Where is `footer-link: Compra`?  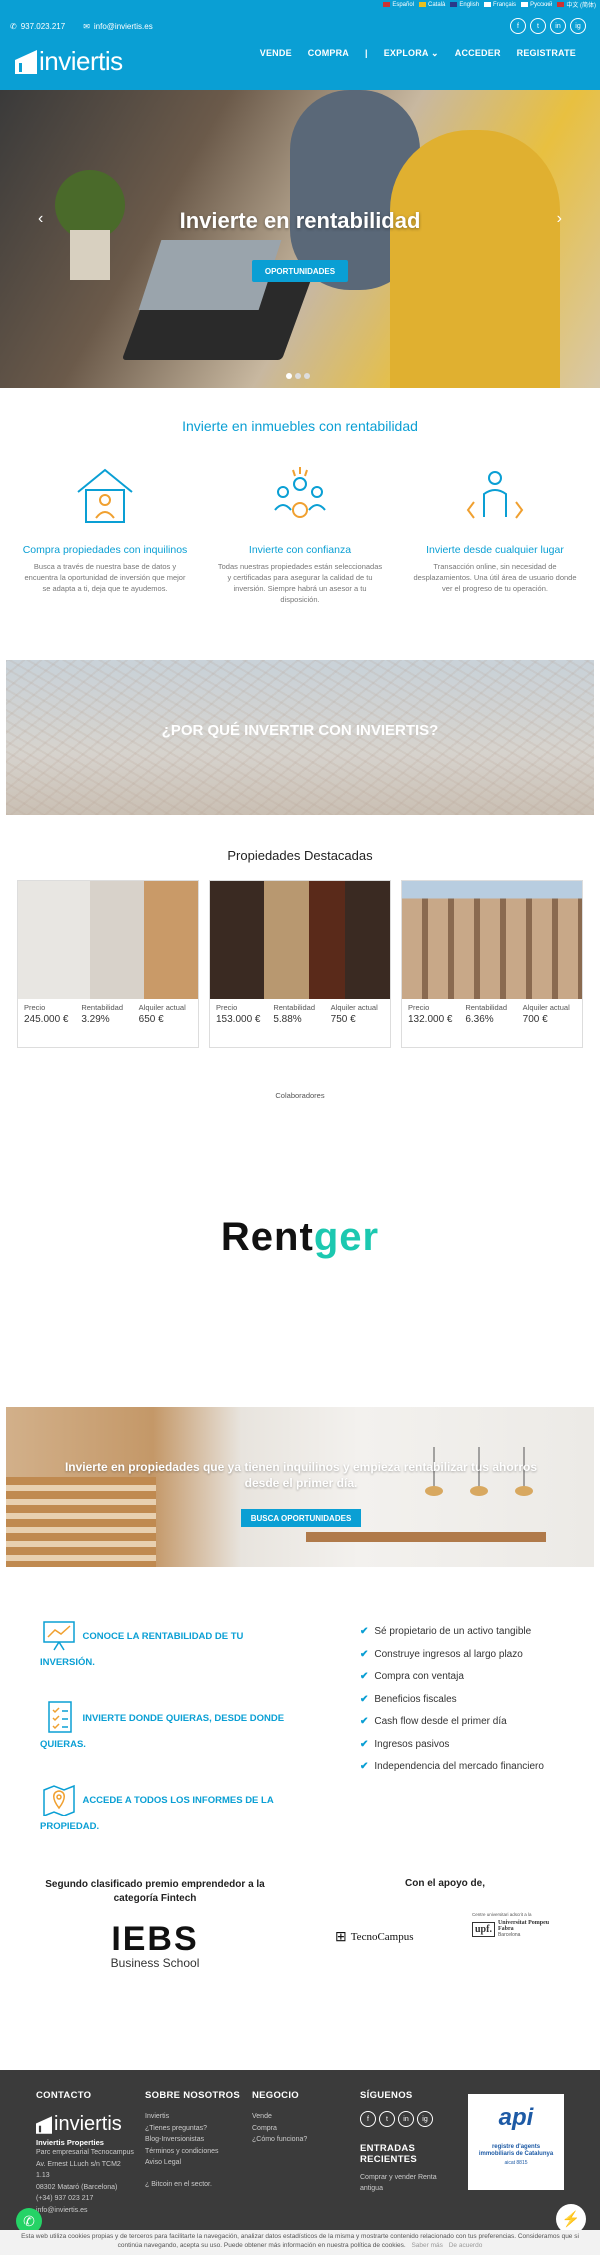 footer-link: Compra is located at coordinates (297, 2129).